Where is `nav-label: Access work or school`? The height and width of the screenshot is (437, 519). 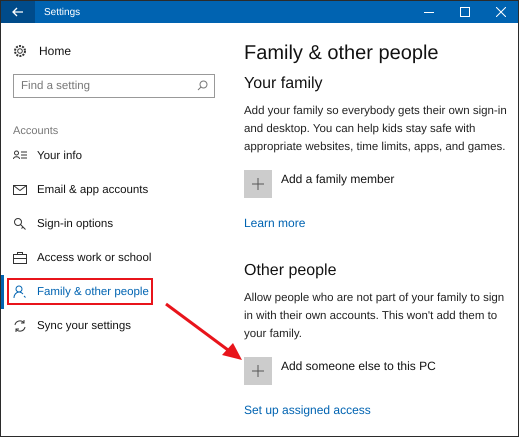 nav-label: Access work or school is located at coordinates (94, 258).